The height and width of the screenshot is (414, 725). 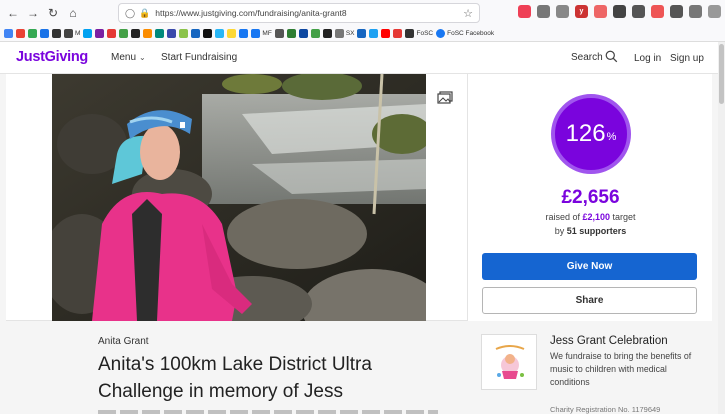 What do you see at coordinates (235, 364) in the screenshot?
I see `title-line-1: Anita's 100km Lake District Ultra` at bounding box center [235, 364].